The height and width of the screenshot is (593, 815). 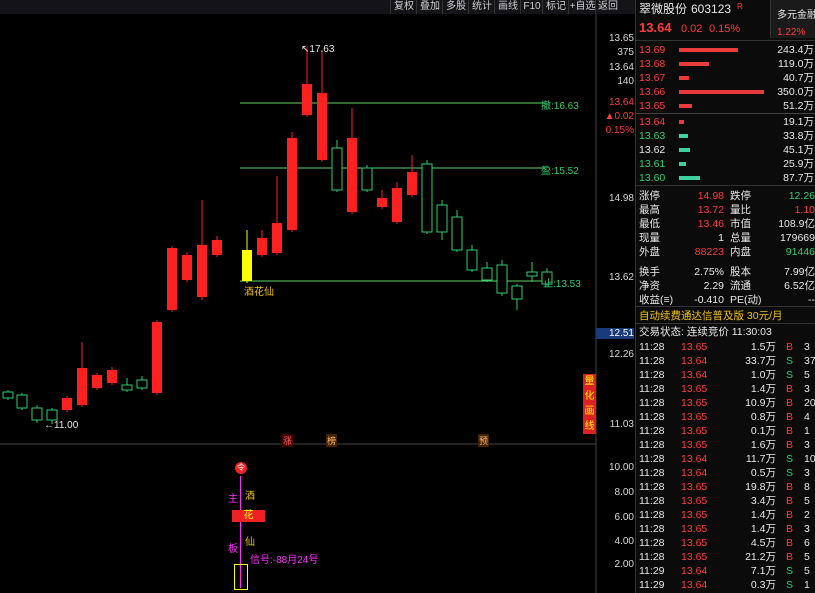 What do you see at coordinates (713, 286) in the screenshot?
I see `stat-v1: 2.29` at bounding box center [713, 286].